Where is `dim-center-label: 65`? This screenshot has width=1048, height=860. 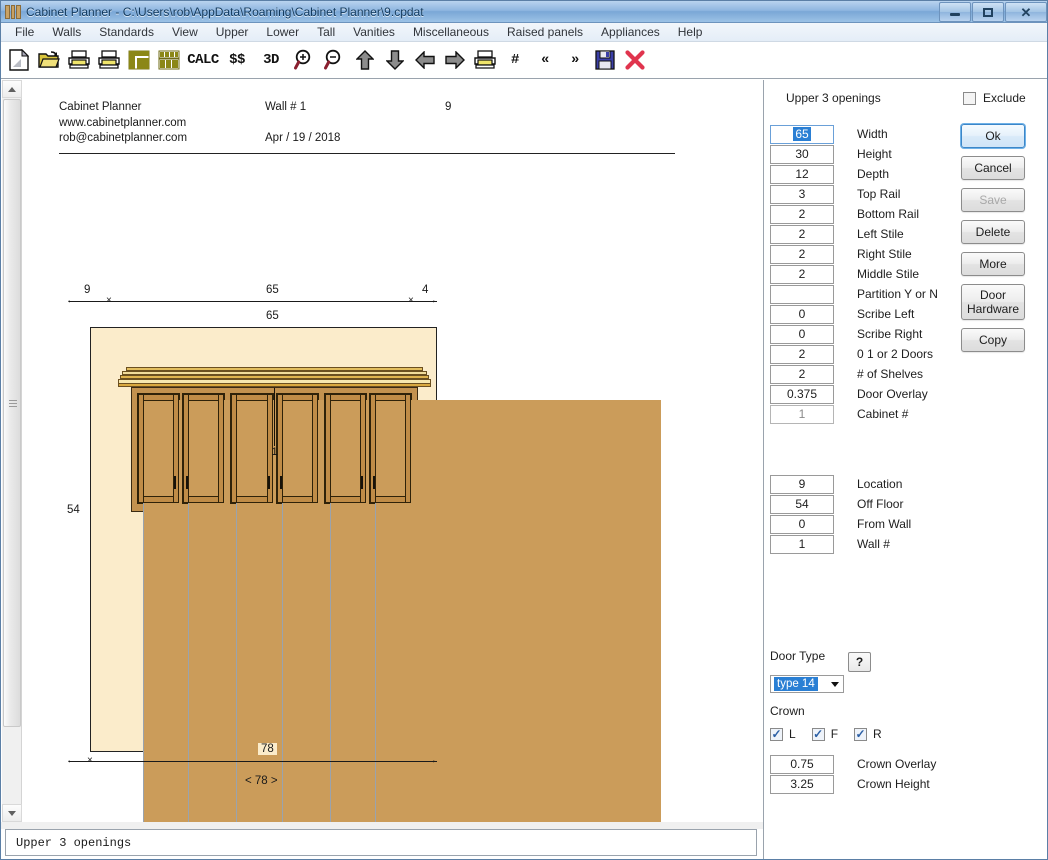 dim-center-label: 65 is located at coordinates (272, 290).